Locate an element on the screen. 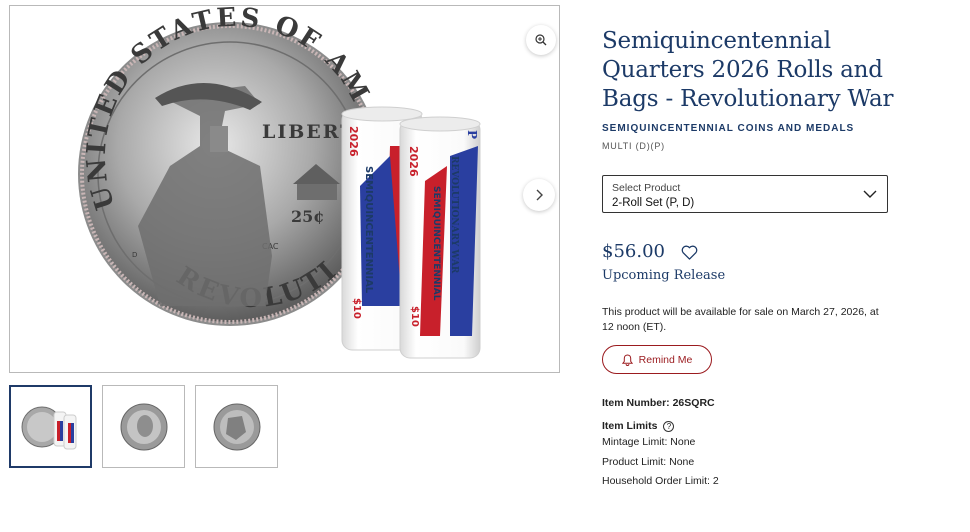 This screenshot has width=970, height=532. help-icon: ? is located at coordinates (669, 426).